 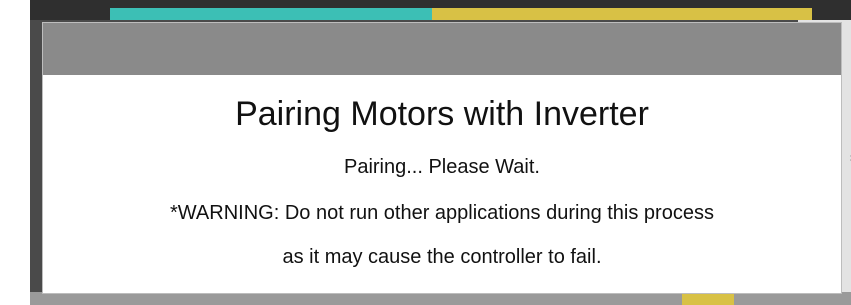 What do you see at coordinates (442, 257) in the screenshot?
I see `warning-text-line-2: as it may cause the controller to fail.` at bounding box center [442, 257].